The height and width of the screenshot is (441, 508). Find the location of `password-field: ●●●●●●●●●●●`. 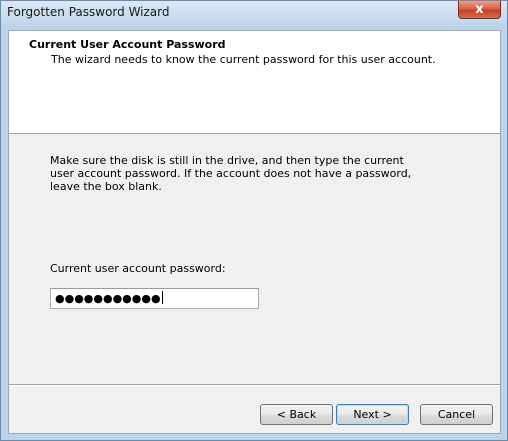

password-field: ●●●●●●●●●●● is located at coordinates (154, 298).